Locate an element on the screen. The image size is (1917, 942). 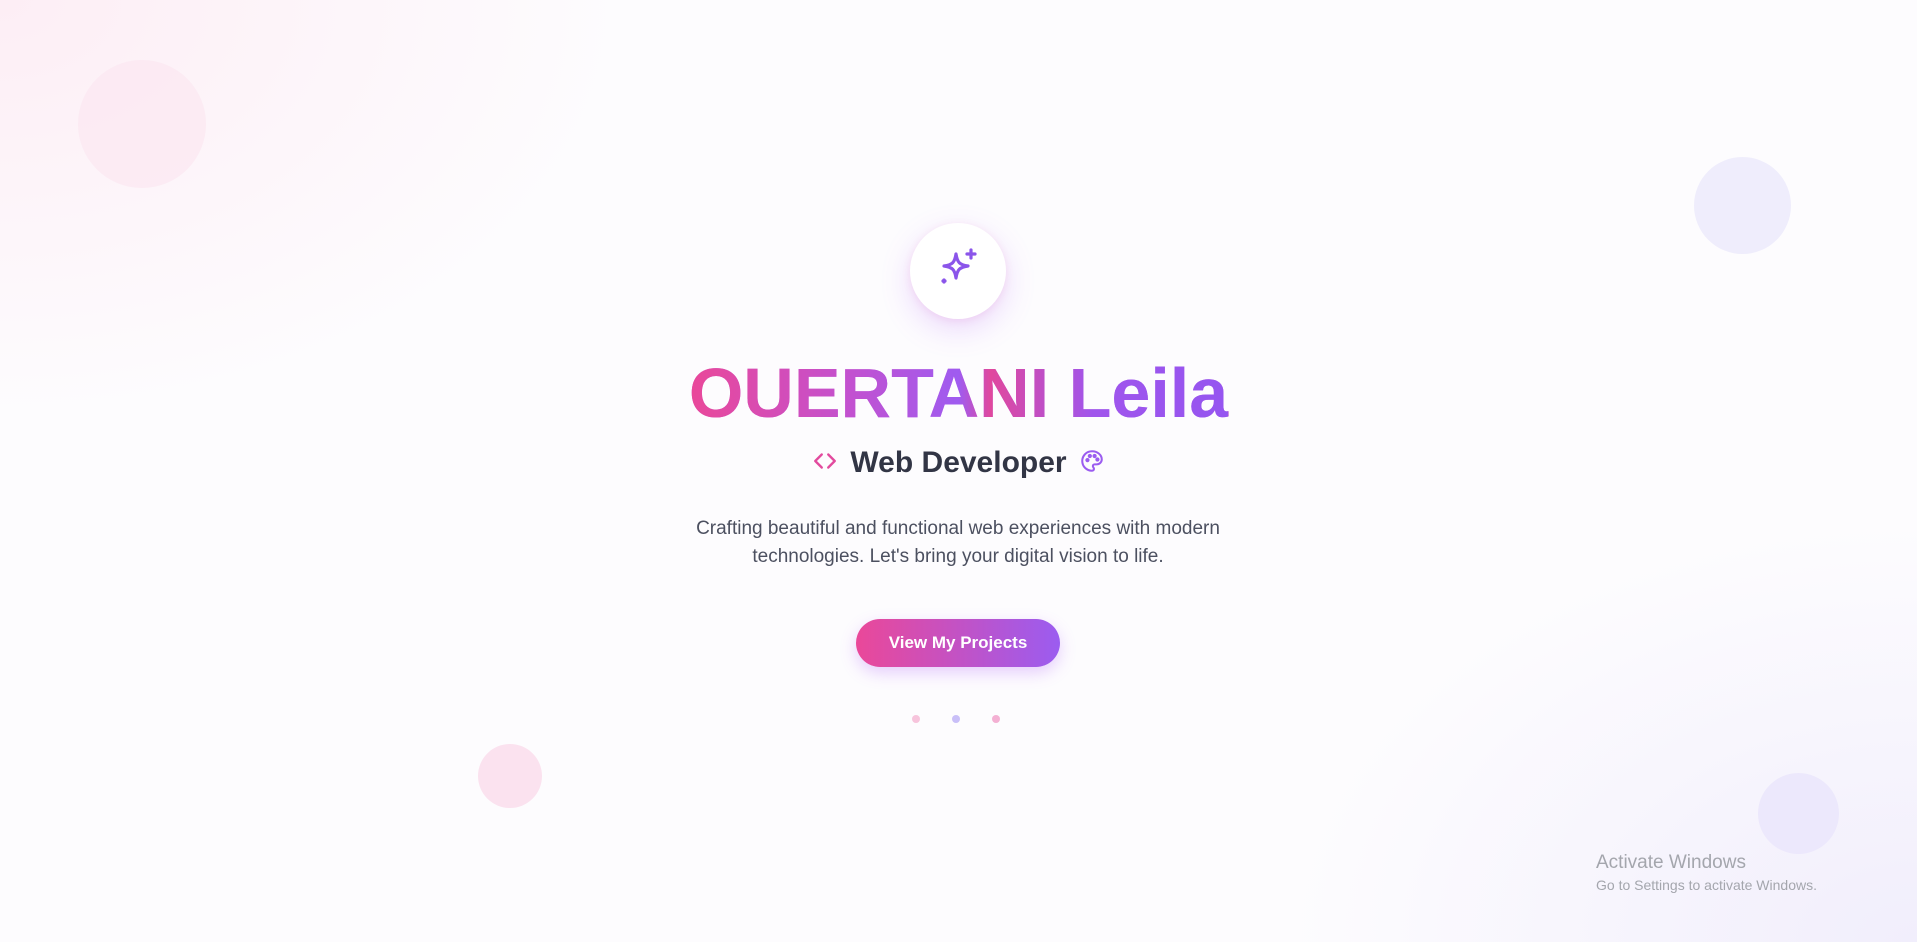
watermark-title: Activate Windows is located at coordinates (1671, 862).